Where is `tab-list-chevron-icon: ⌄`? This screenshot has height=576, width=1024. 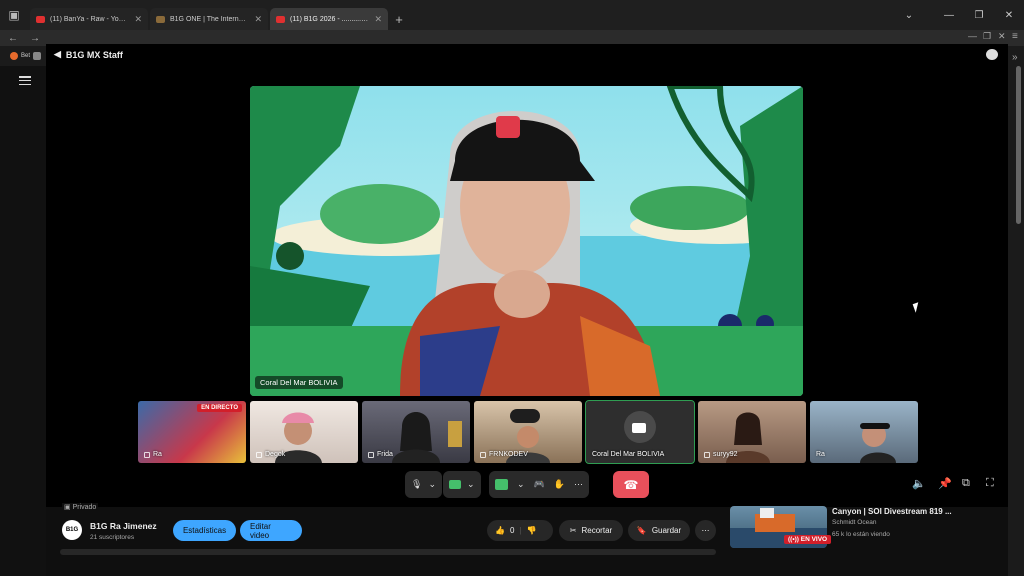
tab-list-chevron-icon: ⌄ is located at coordinates (909, 15).